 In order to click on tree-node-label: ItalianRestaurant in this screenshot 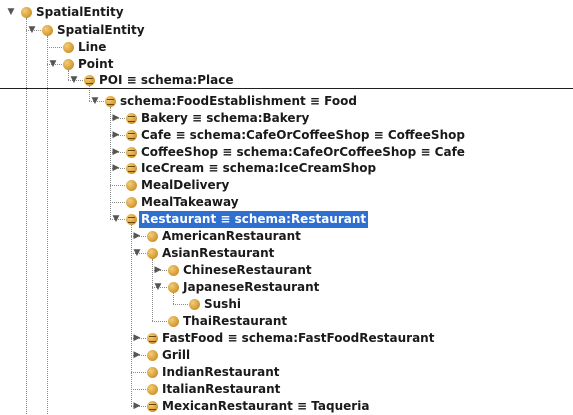, I will do `click(221, 389)`.